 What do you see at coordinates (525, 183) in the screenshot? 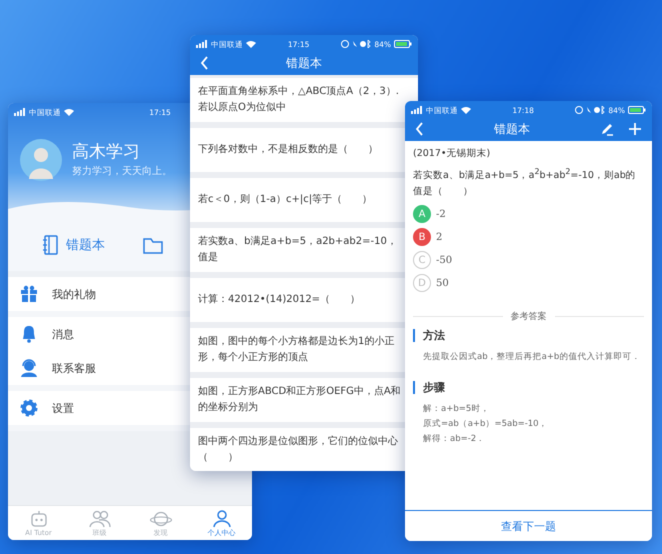
I see `question-text: 若实数a、b满足a+b=5，a$^{2}$b+ab$^{2}$=-10，则ab的值是（ ）` at bounding box center [525, 183].